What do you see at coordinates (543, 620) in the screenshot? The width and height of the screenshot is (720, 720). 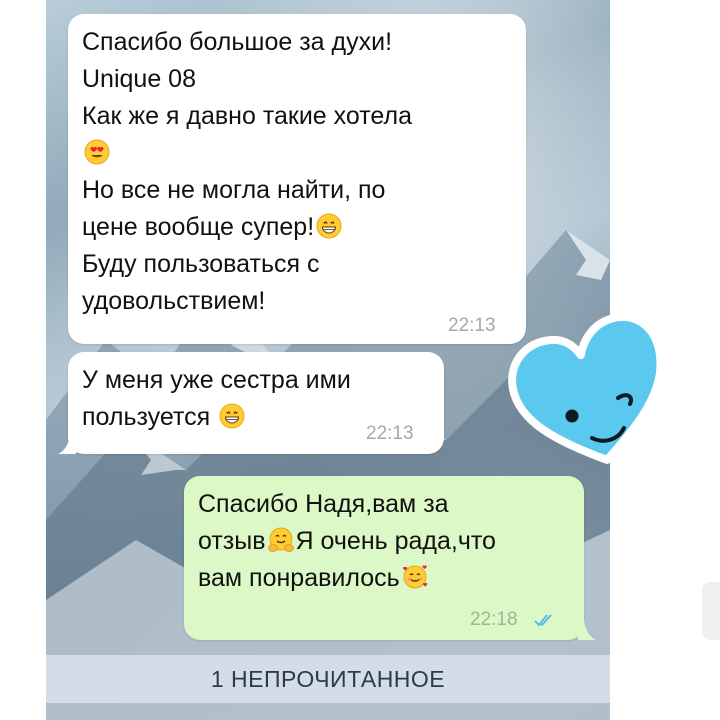 I see `read-double-check-icon` at bounding box center [543, 620].